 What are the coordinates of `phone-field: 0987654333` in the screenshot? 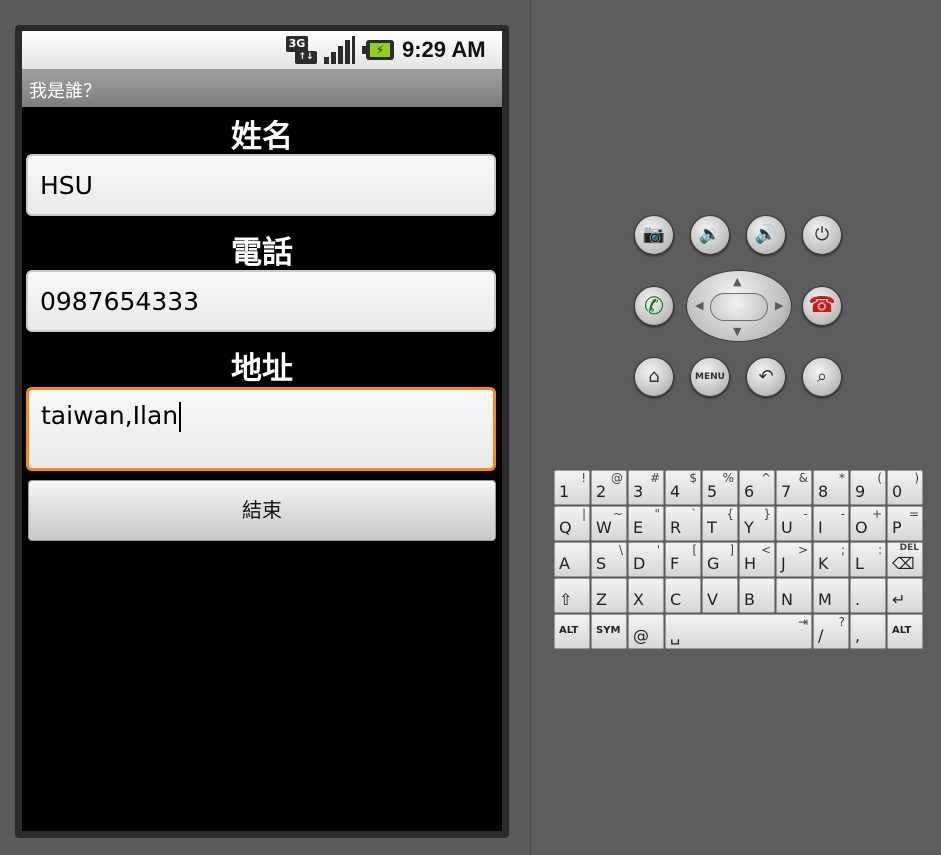 It's located at (261, 301).